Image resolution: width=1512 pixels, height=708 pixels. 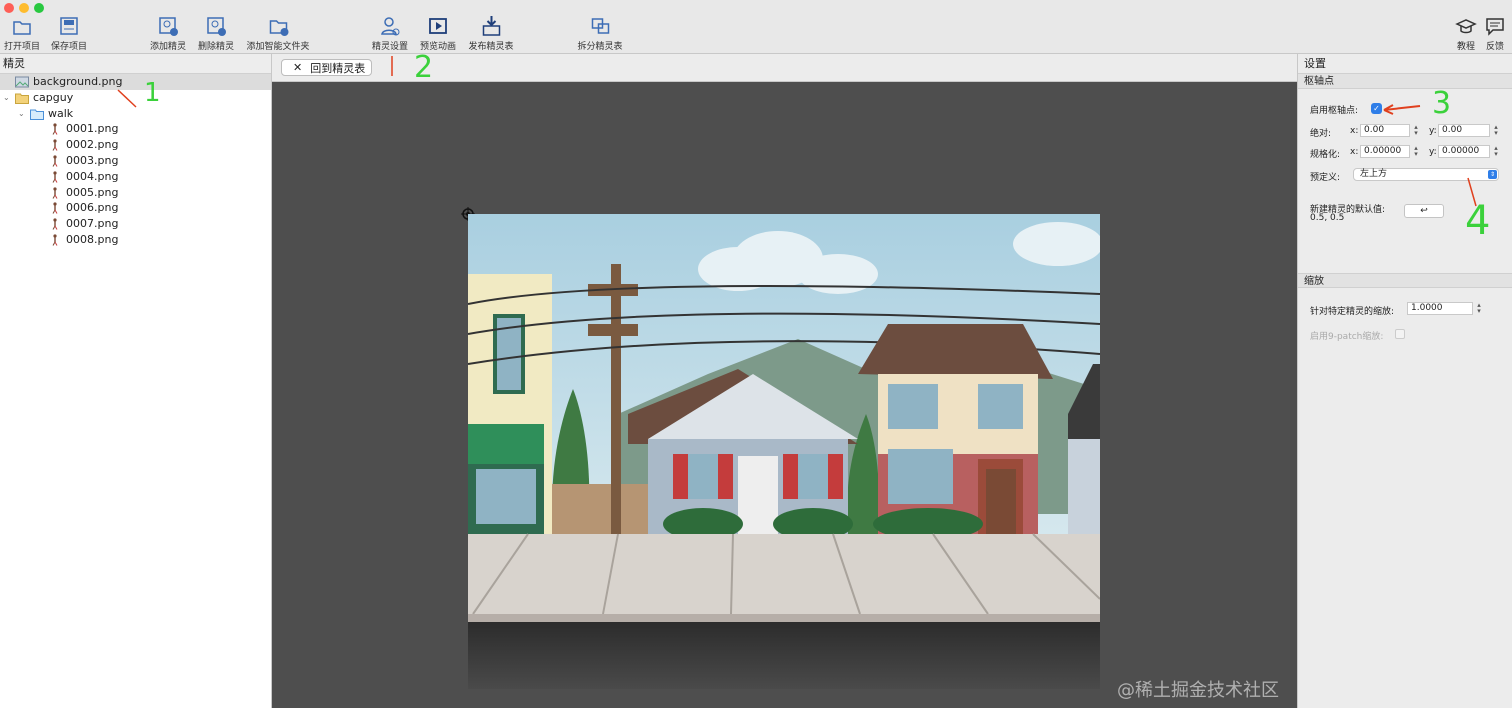 What do you see at coordinates (24, 8) in the screenshot?
I see `minimize-window-button` at bounding box center [24, 8].